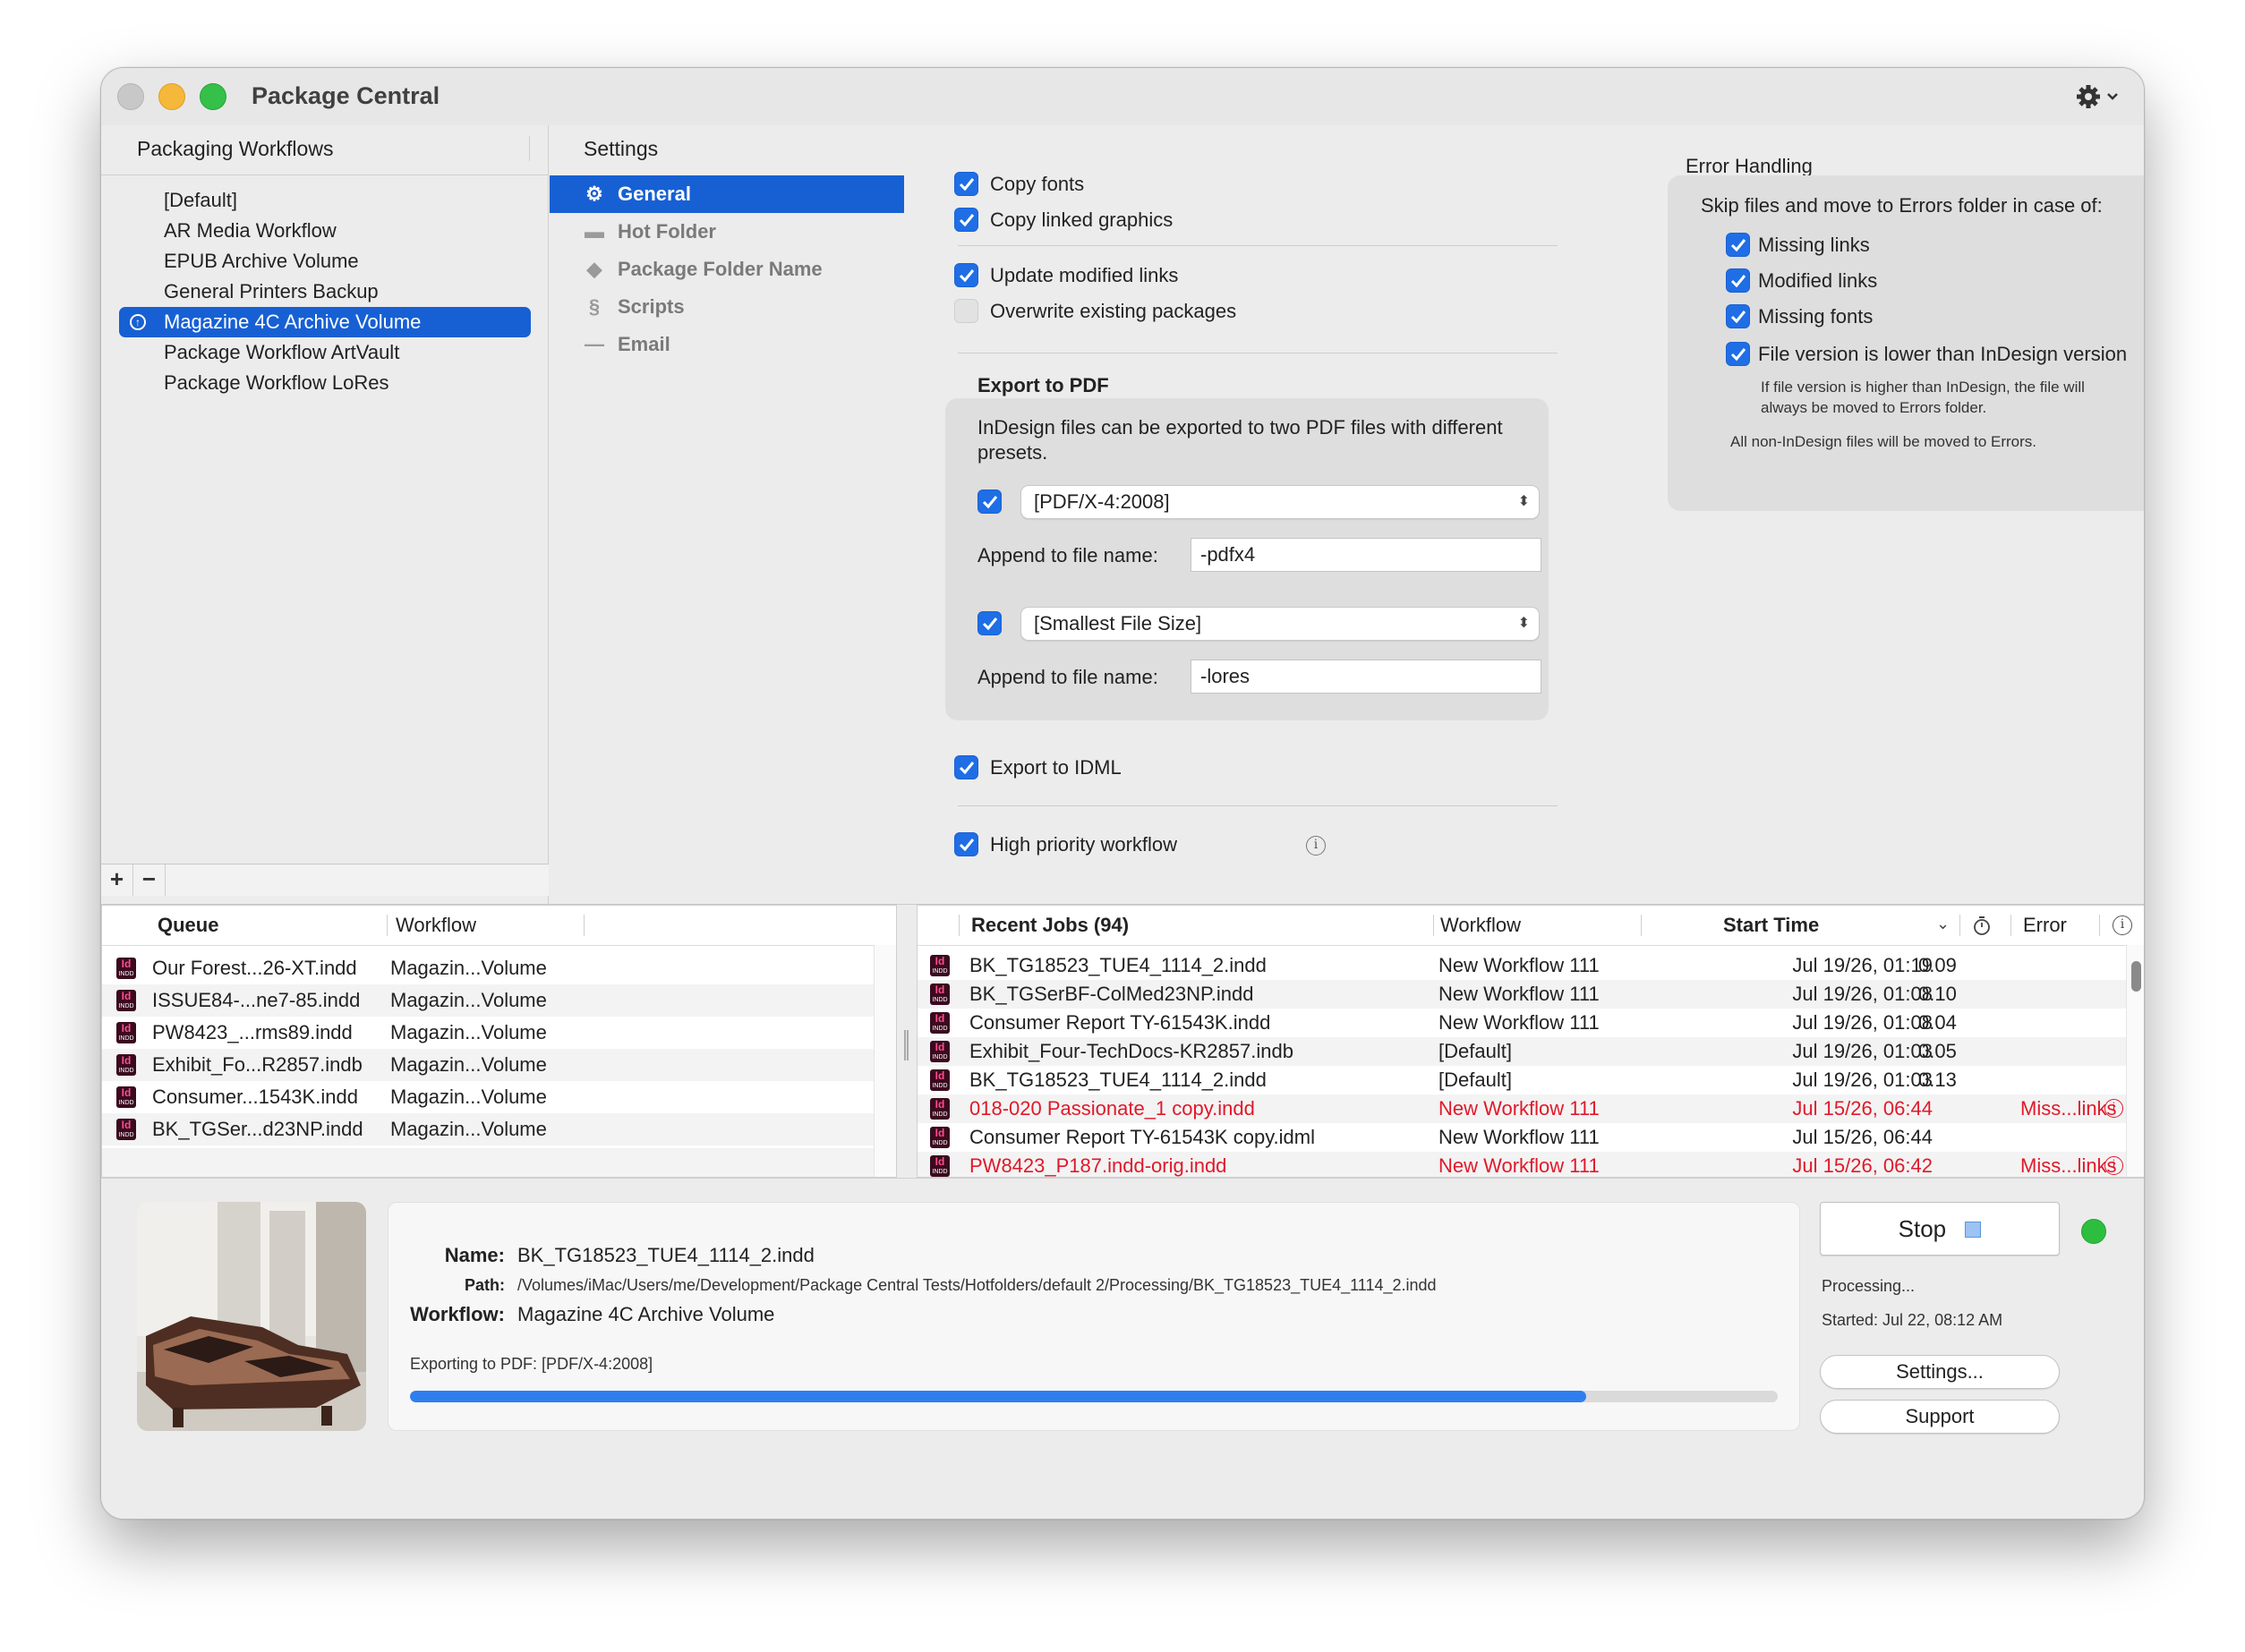 Image resolution: width=2245 pixels, height=1652 pixels. What do you see at coordinates (1120, 1022) in the screenshot?
I see `recent-file: Consumer Report TY-61543K.indd` at bounding box center [1120, 1022].